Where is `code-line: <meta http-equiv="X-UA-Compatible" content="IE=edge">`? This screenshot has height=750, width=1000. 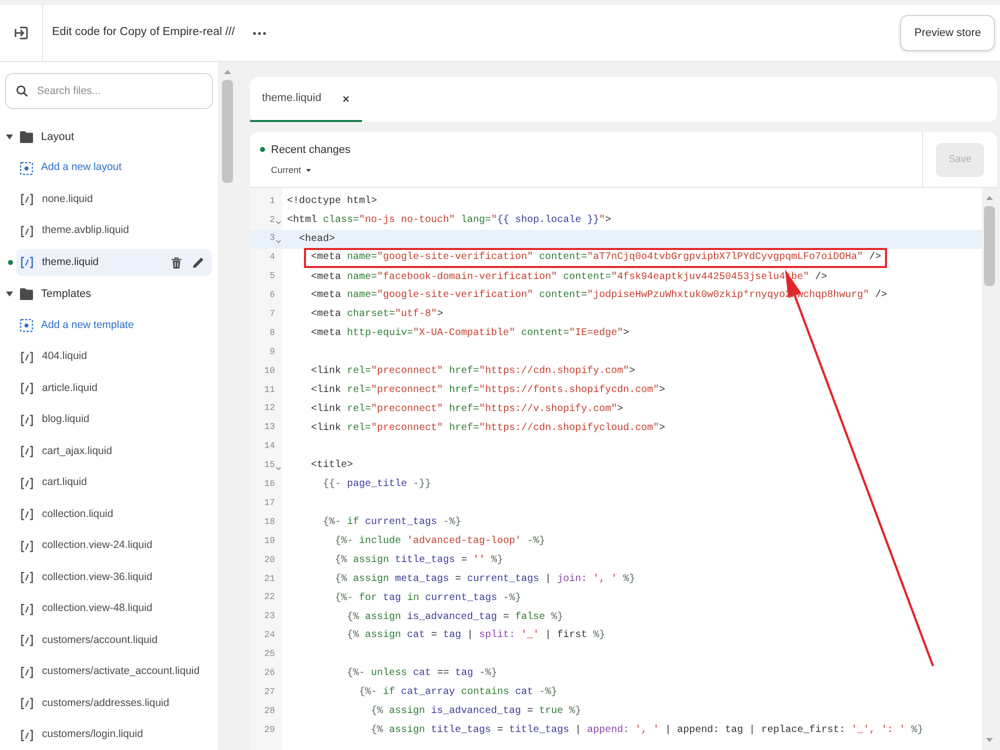 code-line: <meta http-equiv="X-UA-Compatible" content="IE=edge"> is located at coordinates (470, 334).